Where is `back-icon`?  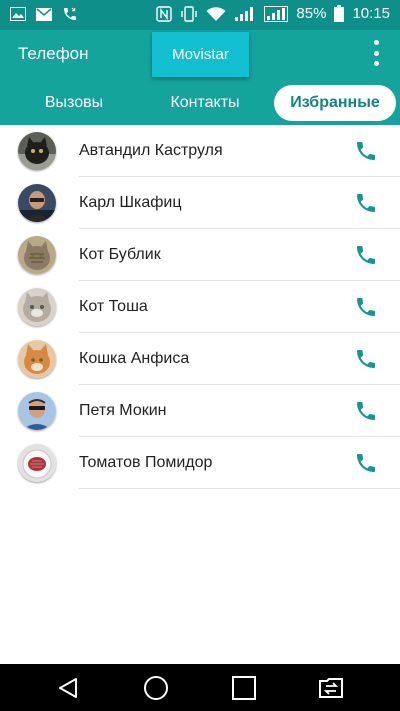
back-icon is located at coordinates (68, 688).